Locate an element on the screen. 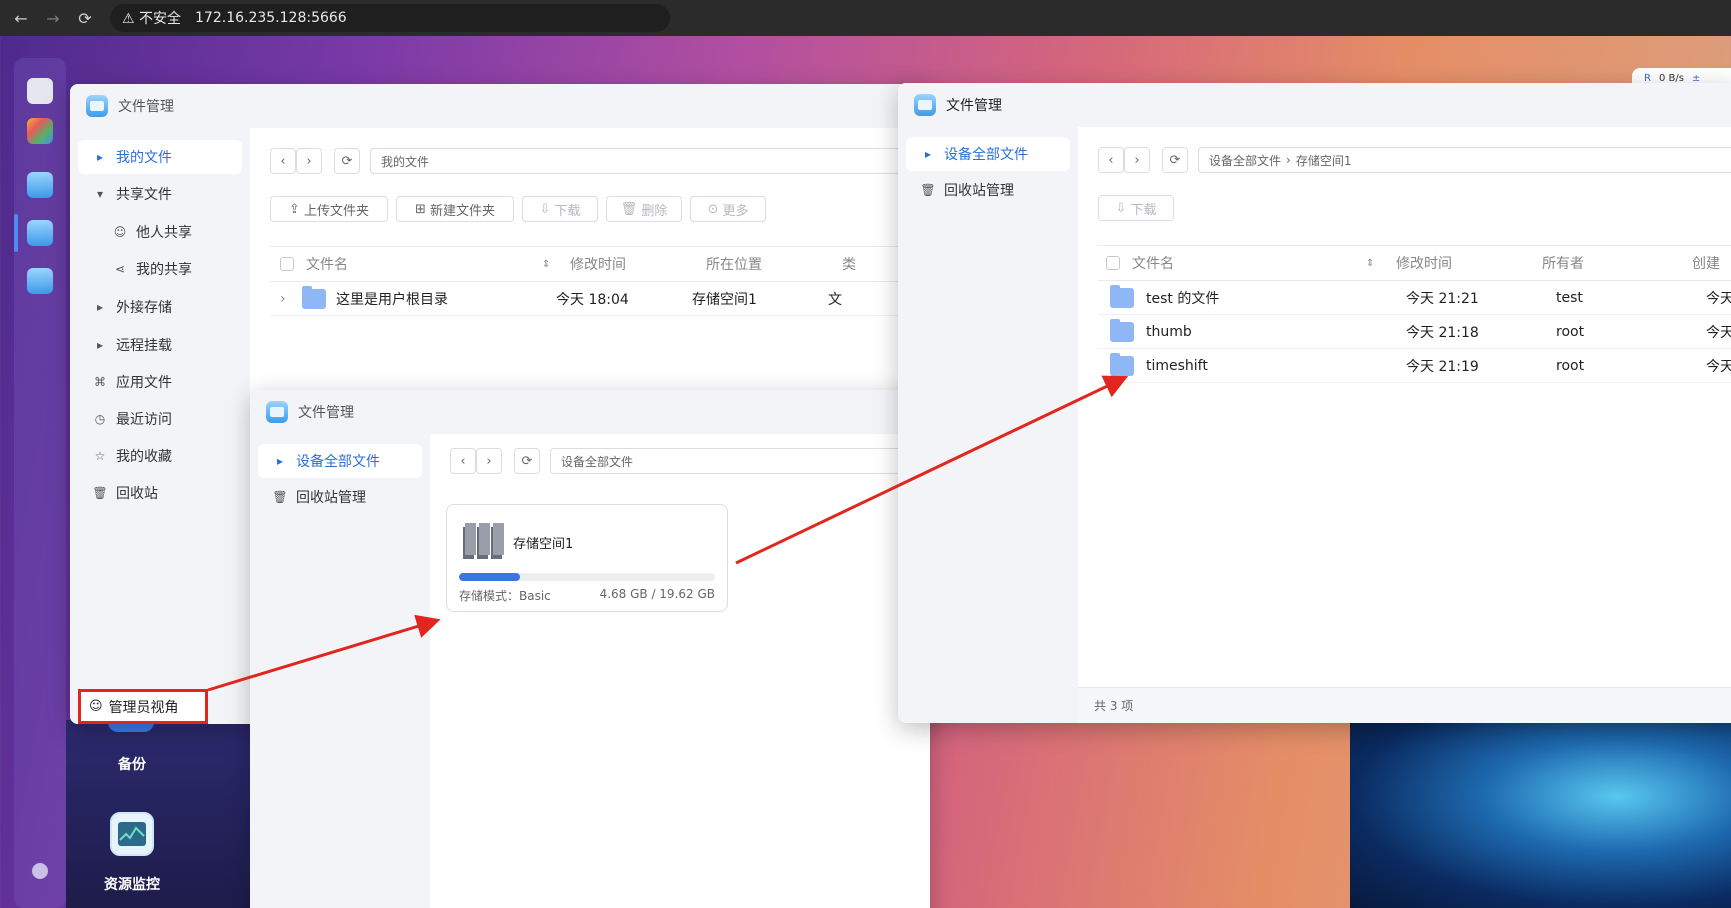 Image resolution: width=1731 pixels, height=908 pixels. file-mtime: 今天 18:04 is located at coordinates (592, 299).